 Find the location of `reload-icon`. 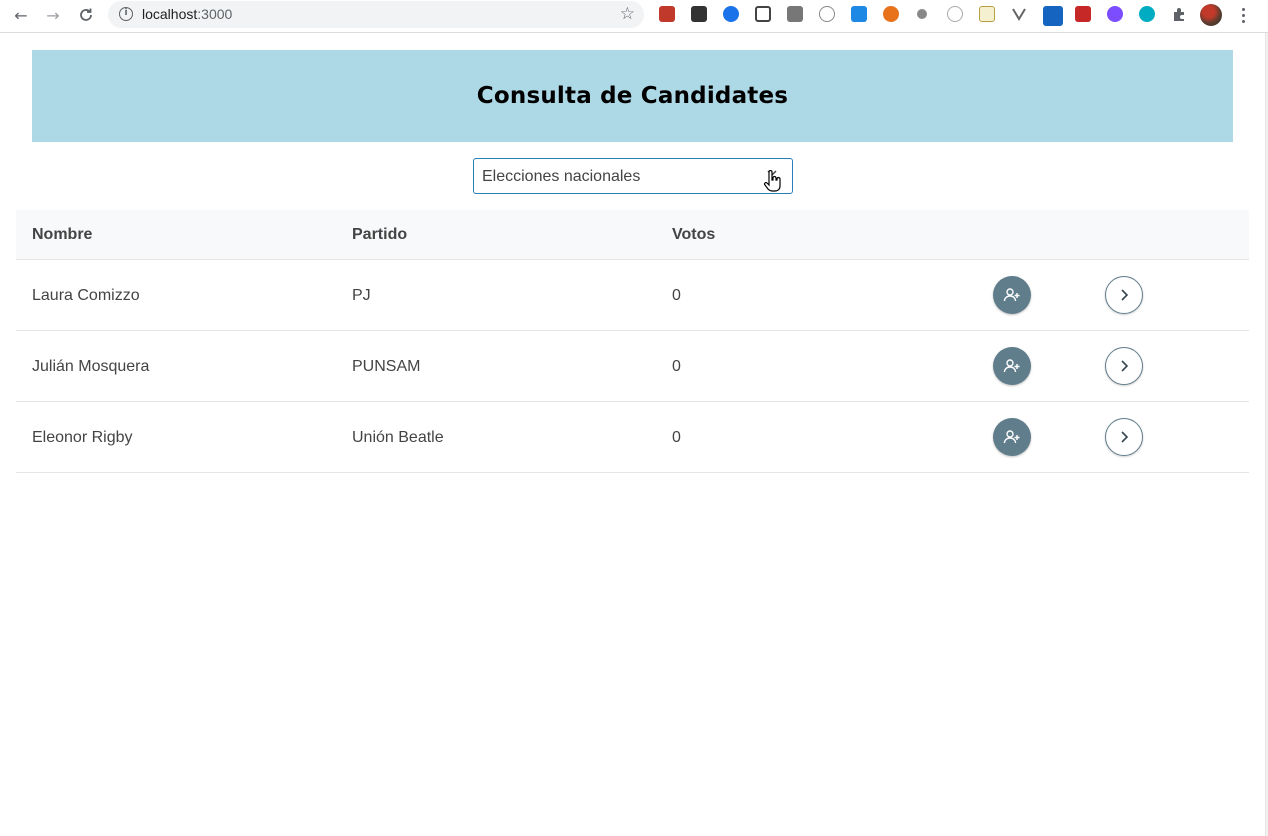

reload-icon is located at coordinates (86, 15).